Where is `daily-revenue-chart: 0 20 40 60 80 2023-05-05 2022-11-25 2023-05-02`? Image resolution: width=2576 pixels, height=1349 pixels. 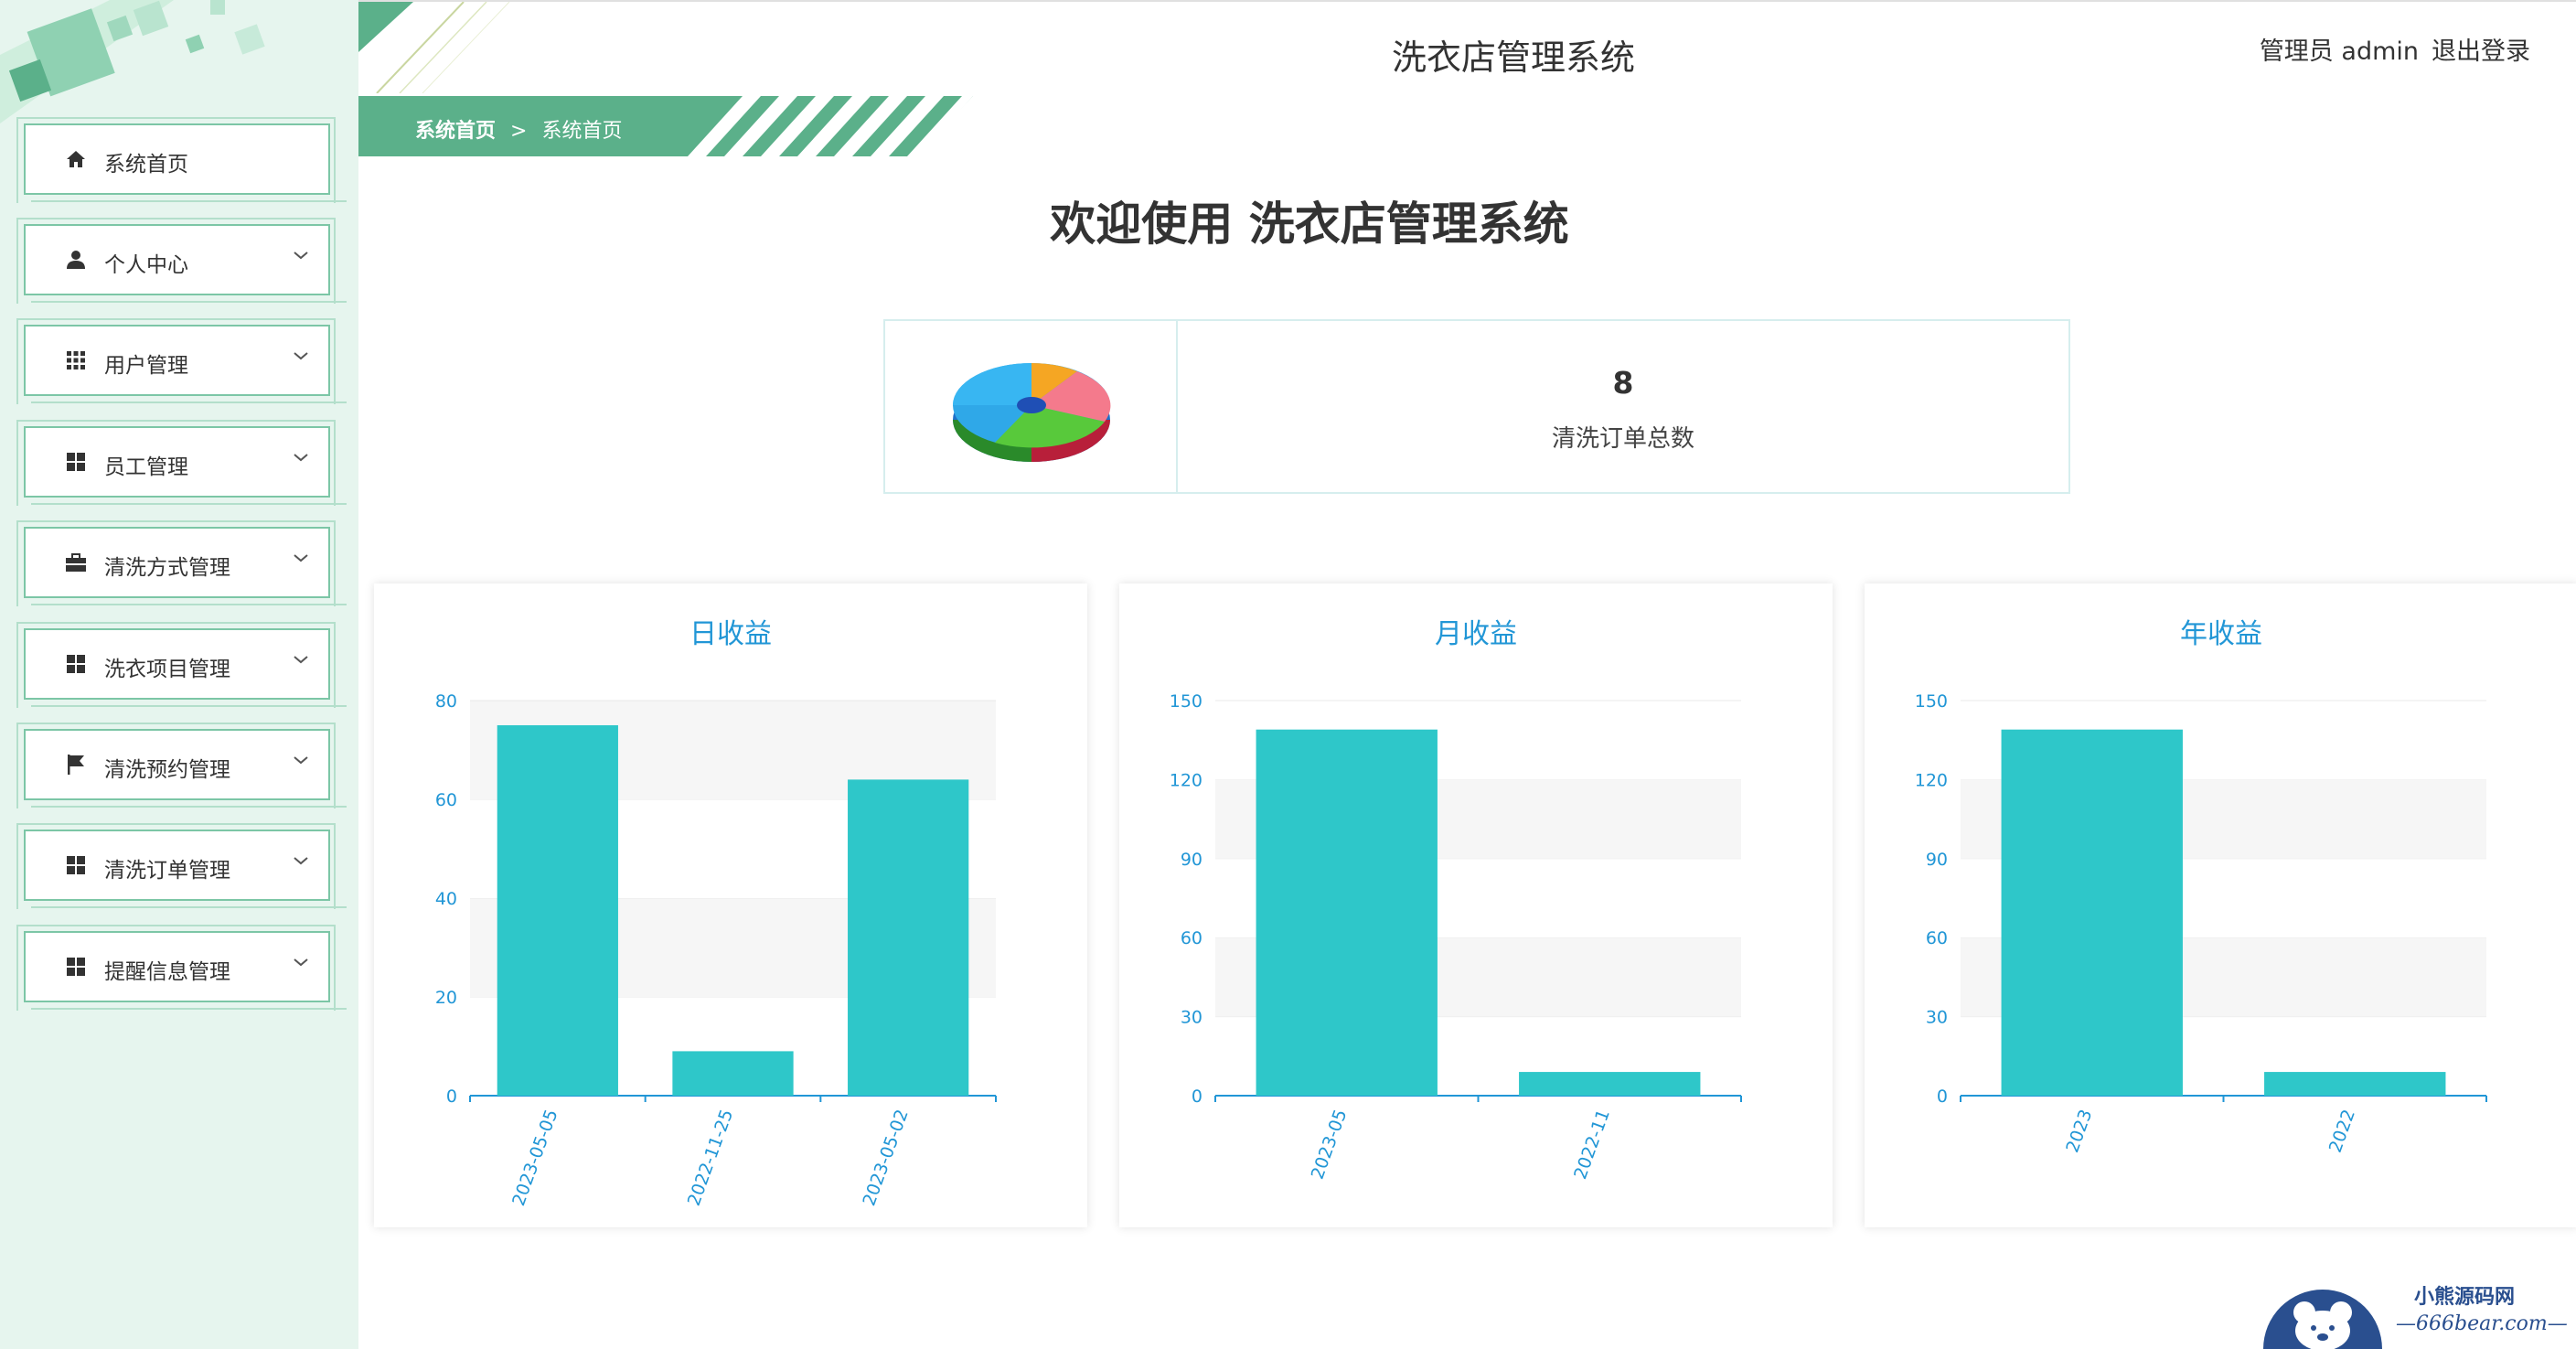 daily-revenue-chart: 0 20 40 60 80 2023-05-05 2022-11-25 2023-05-02 is located at coordinates (716, 949).